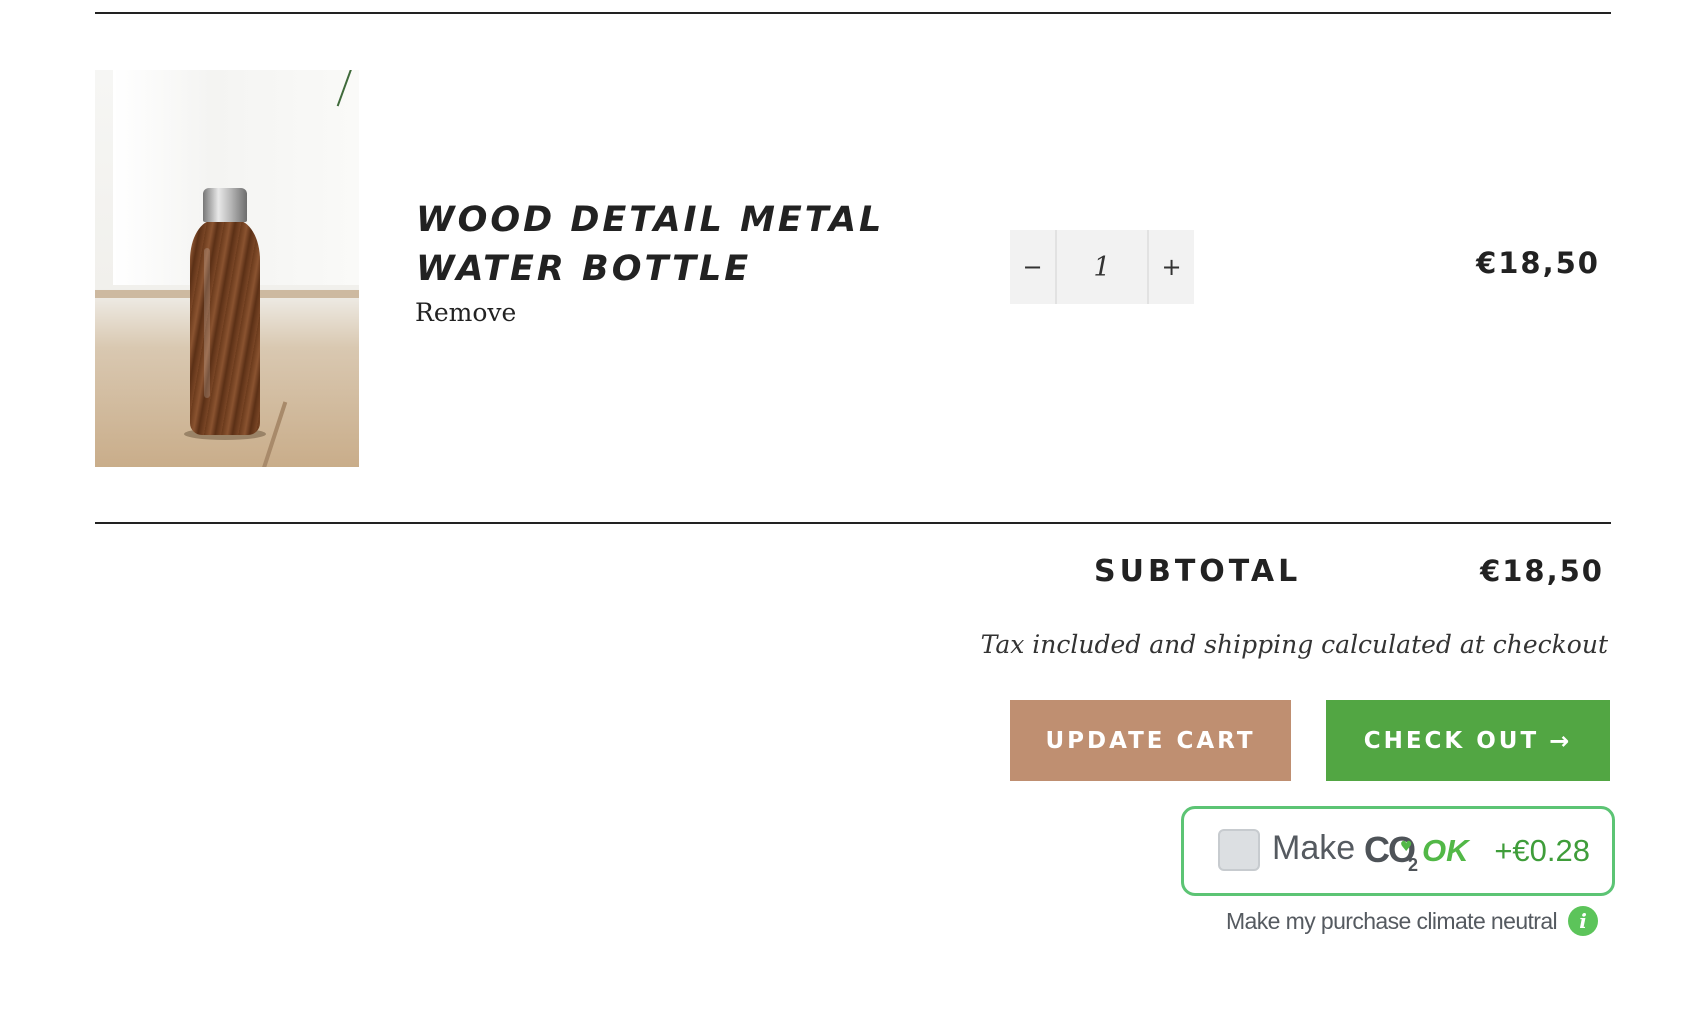 The image size is (1699, 1020). Describe the element at coordinates (465, 312) in the screenshot. I see `remove-link: Remove` at that location.